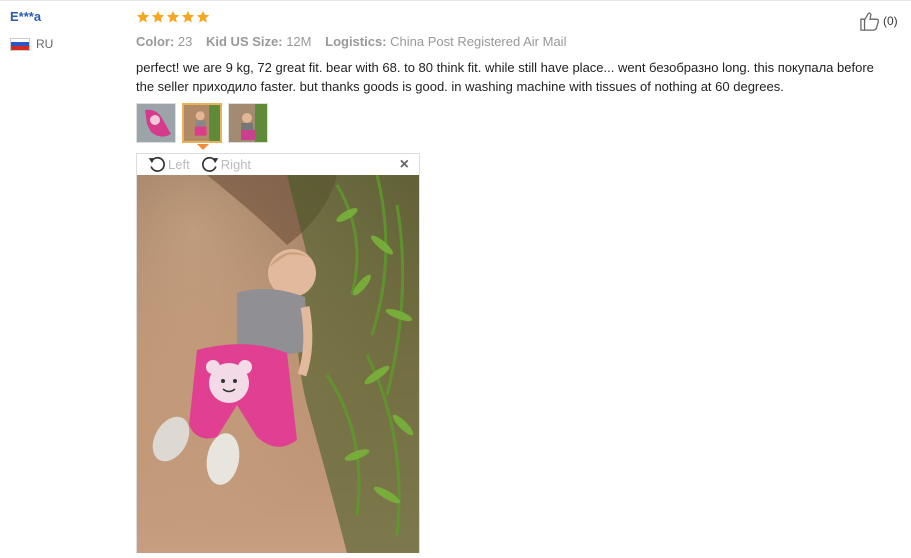 The image size is (911, 558). What do you see at coordinates (179, 164) in the screenshot?
I see `rotate-left-label: Left` at bounding box center [179, 164].